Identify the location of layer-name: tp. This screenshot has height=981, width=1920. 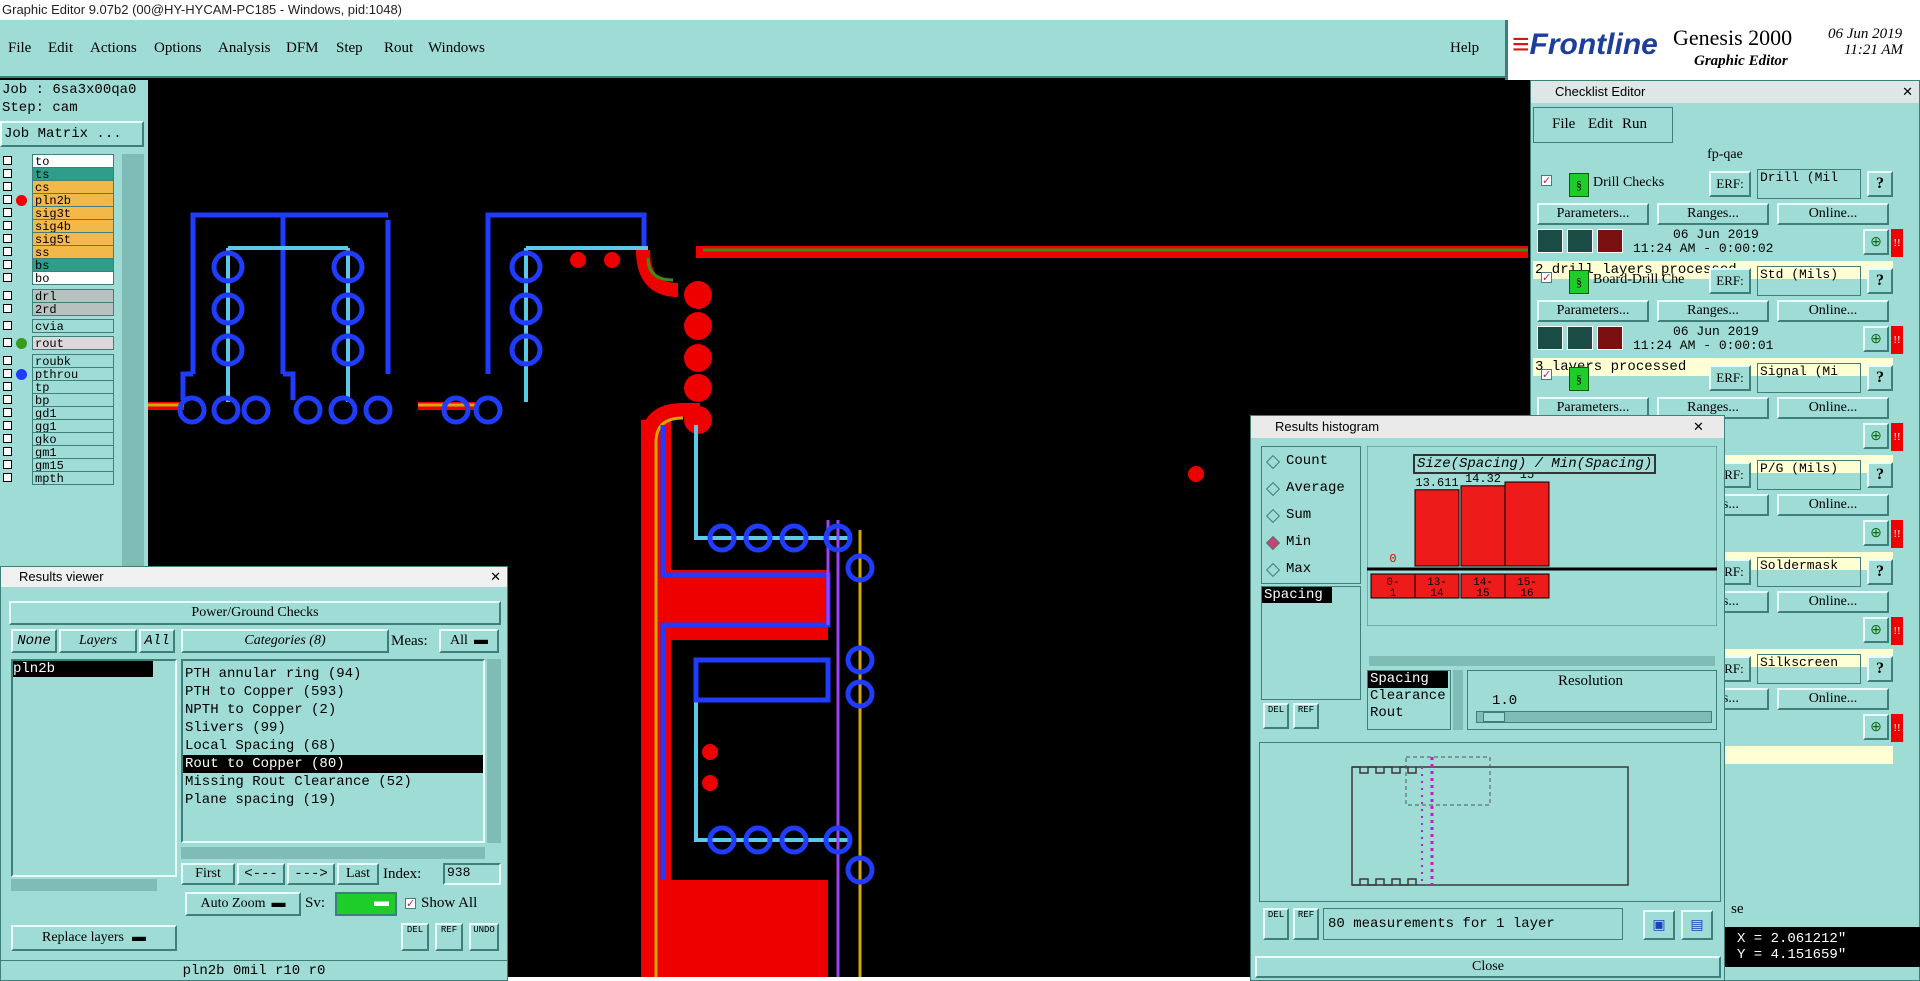
(73, 387).